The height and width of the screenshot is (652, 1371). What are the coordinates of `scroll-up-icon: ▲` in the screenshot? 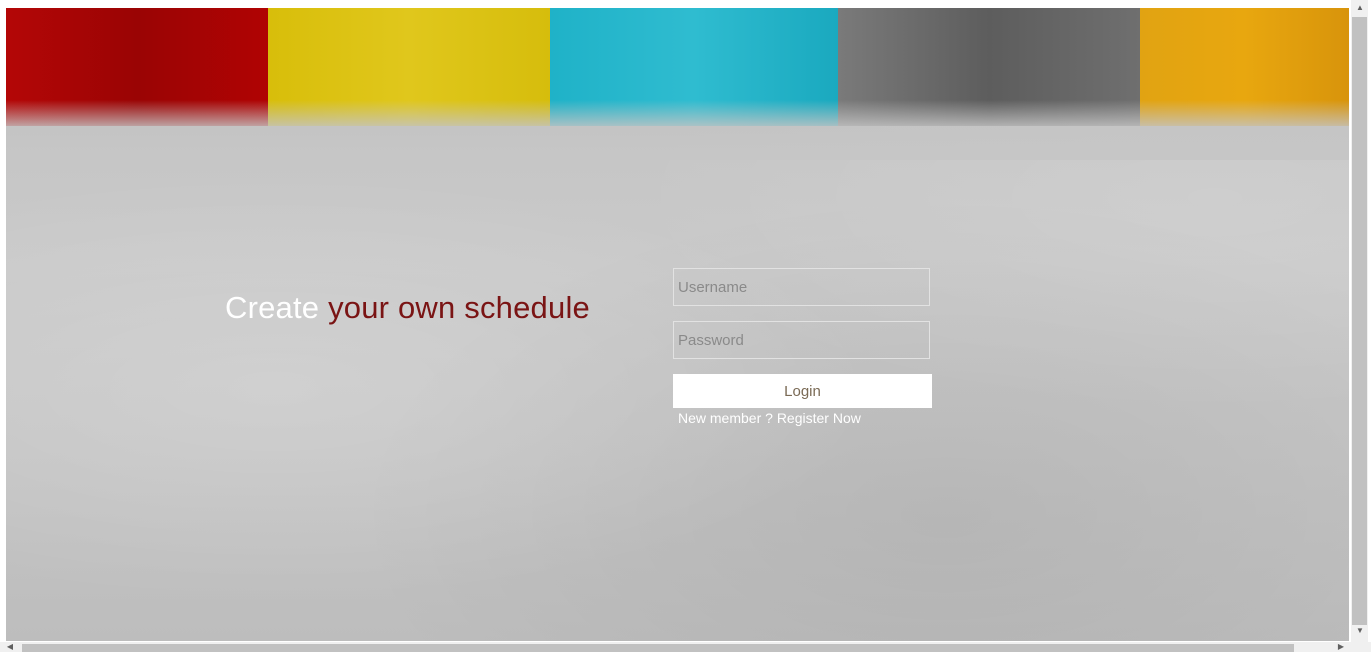 It's located at (1360, 8).